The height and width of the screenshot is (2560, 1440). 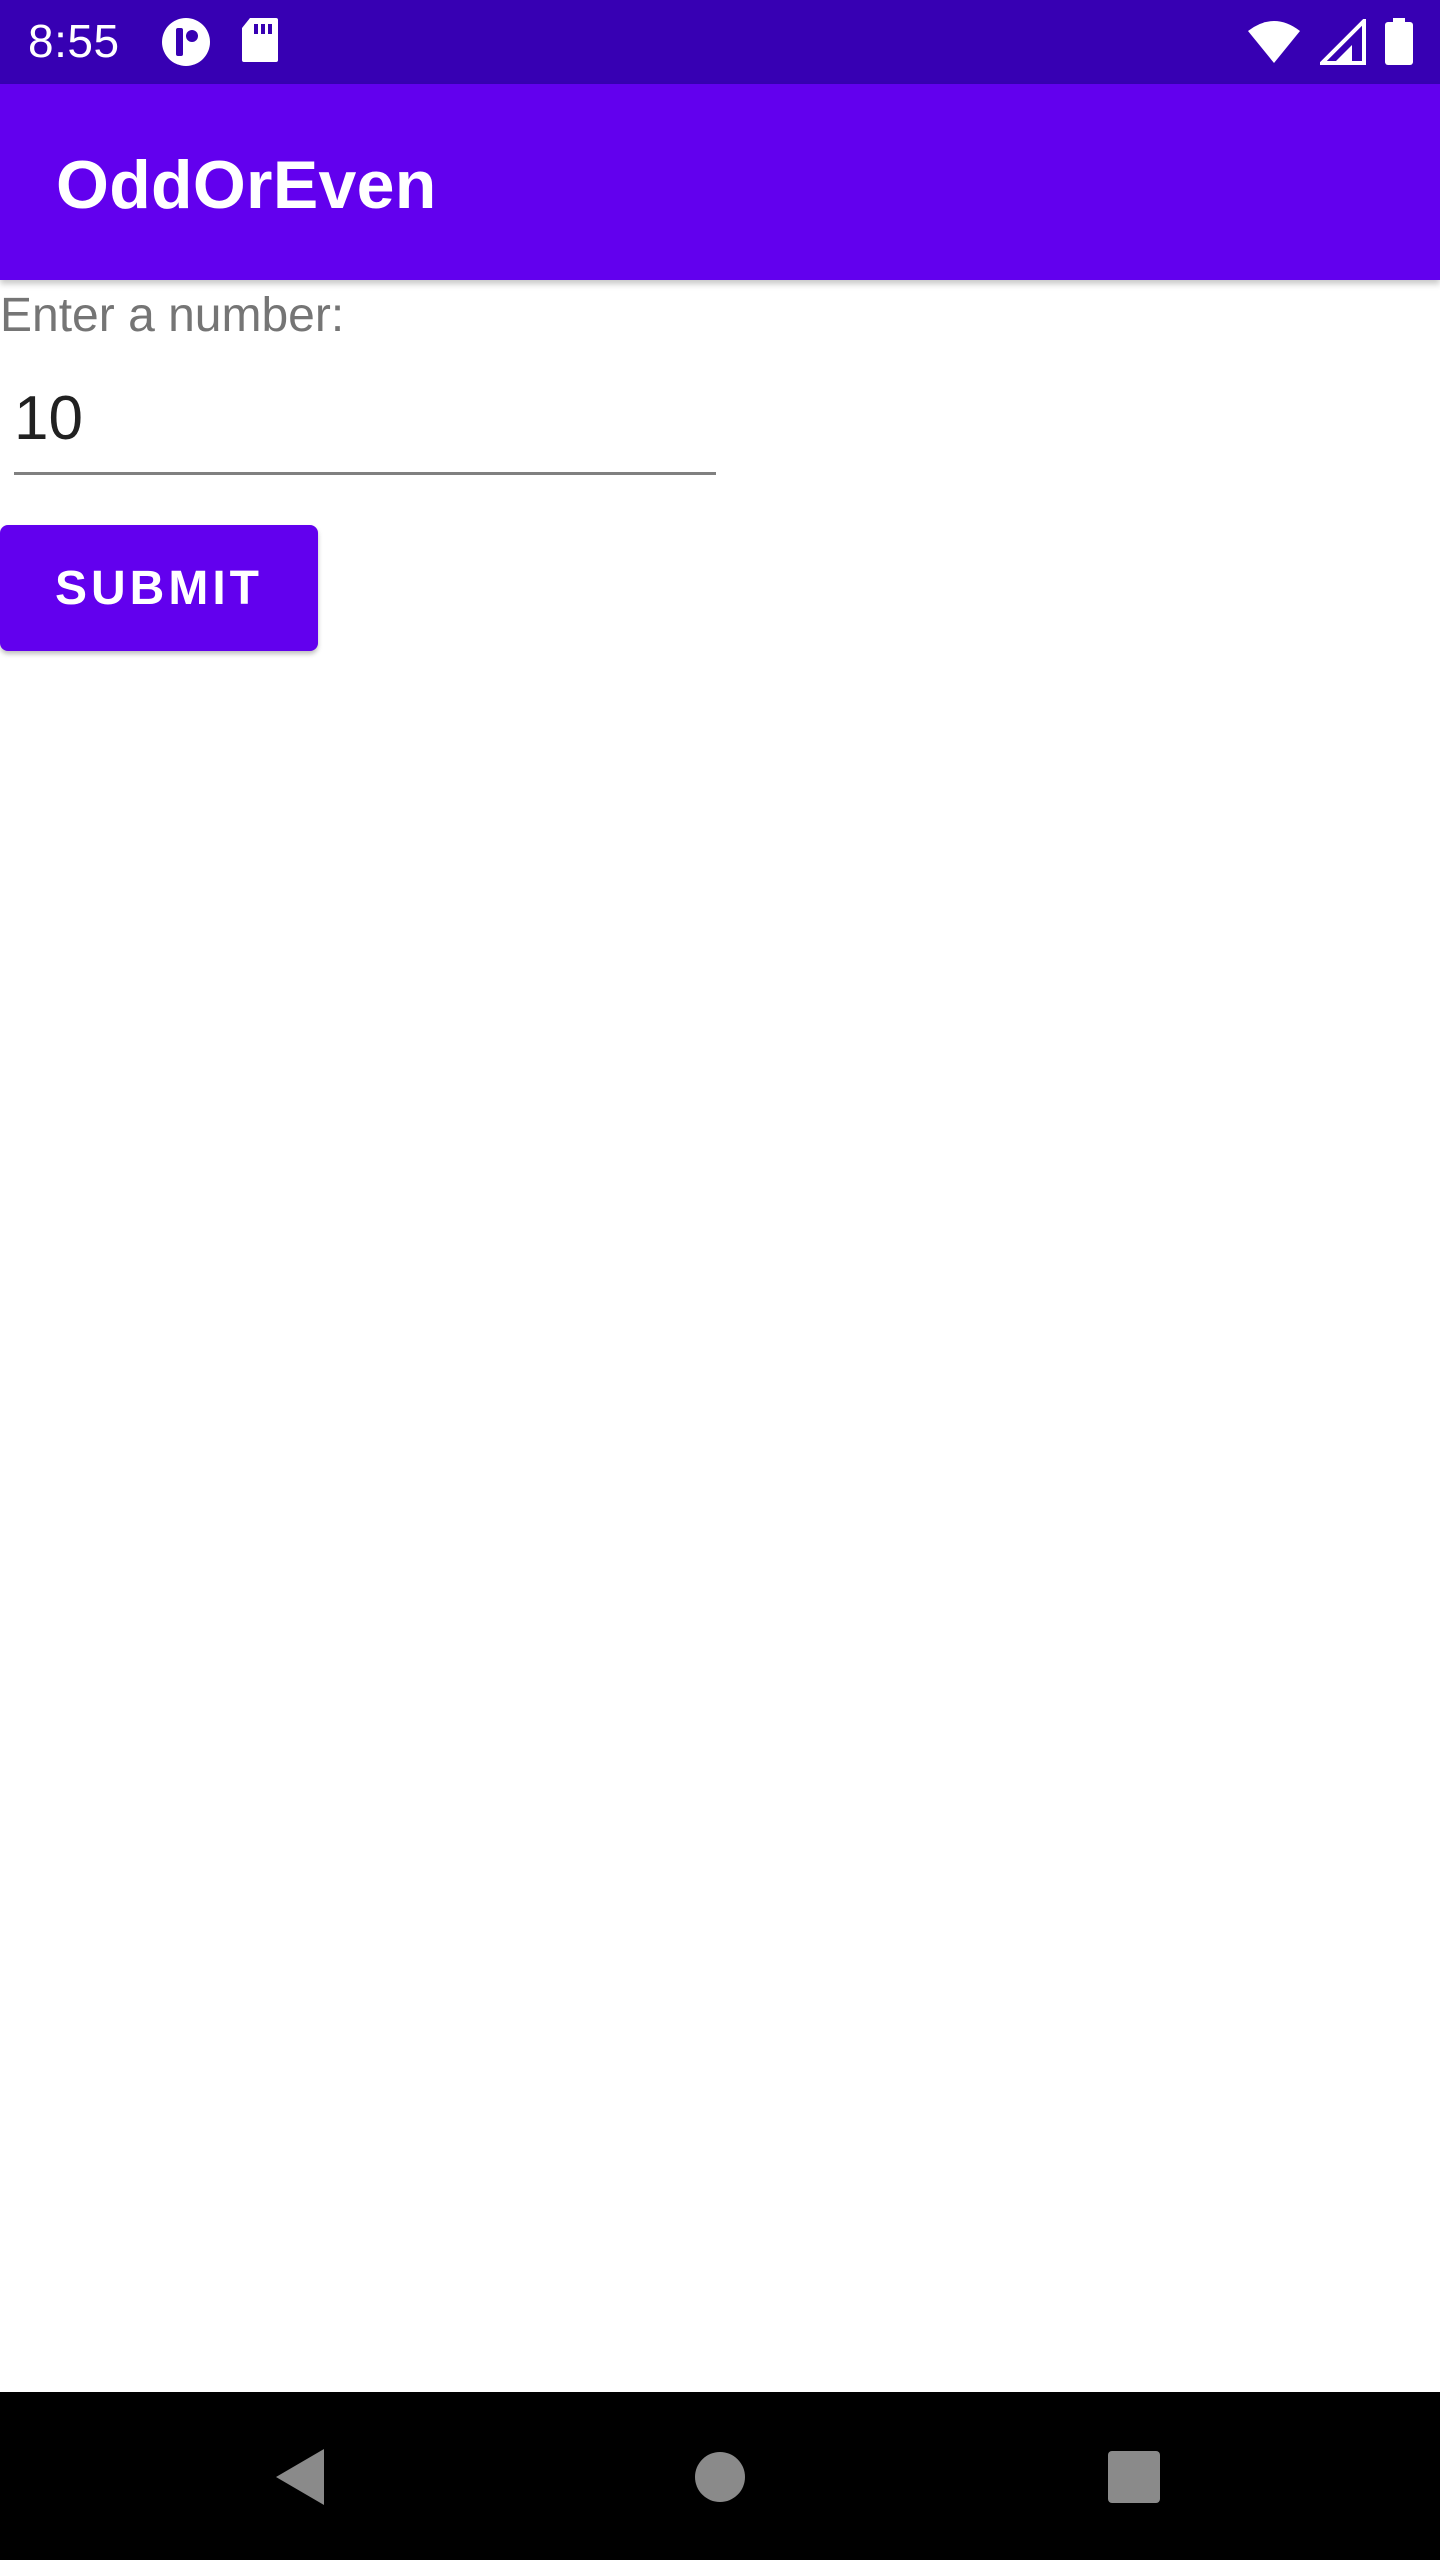 I want to click on submit-button: SUBMIT, so click(x=159, y=588).